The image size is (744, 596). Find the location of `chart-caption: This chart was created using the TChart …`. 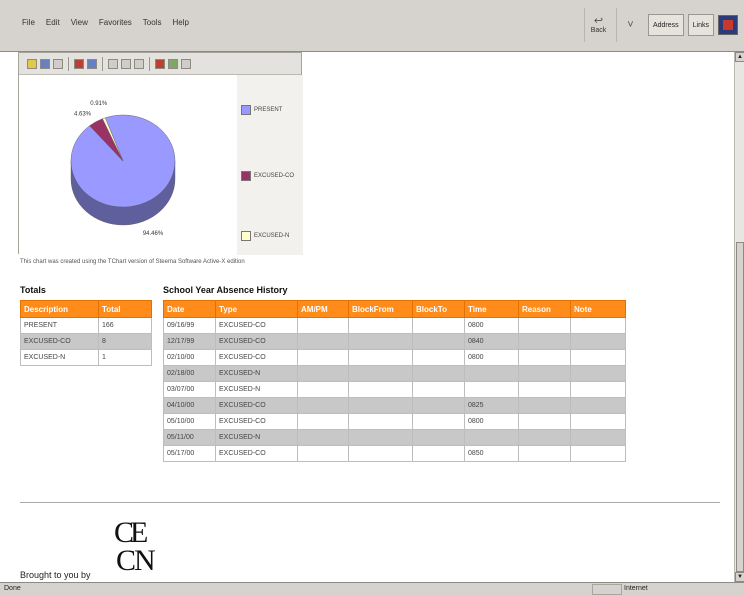

chart-caption: This chart was created using the TChart … is located at coordinates (132, 262).